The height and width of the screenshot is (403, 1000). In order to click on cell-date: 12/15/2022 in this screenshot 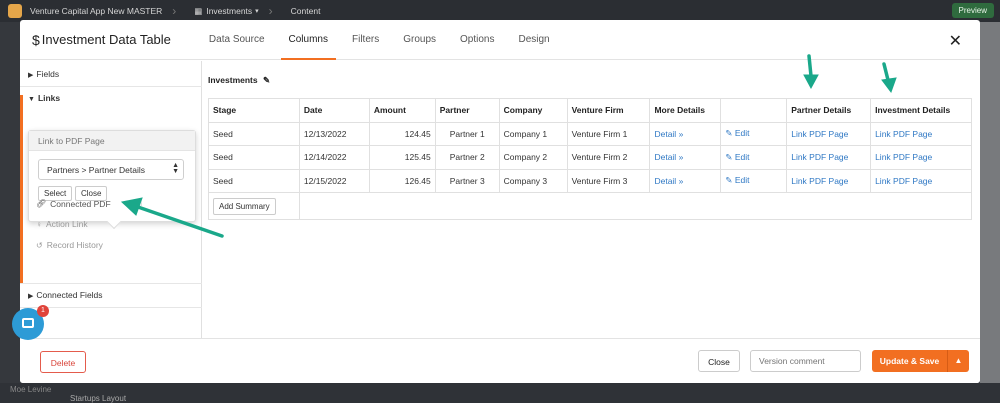, I will do `click(334, 180)`.